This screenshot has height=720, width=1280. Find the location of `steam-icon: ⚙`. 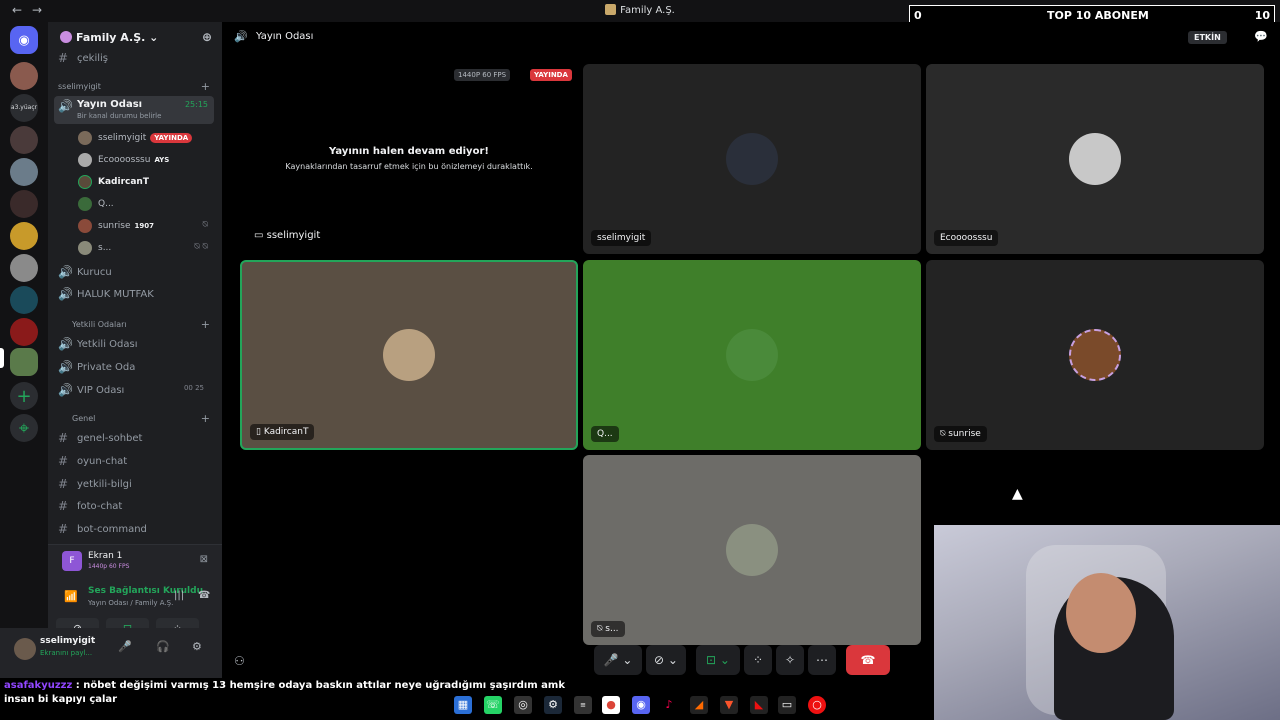

steam-icon: ⚙ is located at coordinates (553, 705).